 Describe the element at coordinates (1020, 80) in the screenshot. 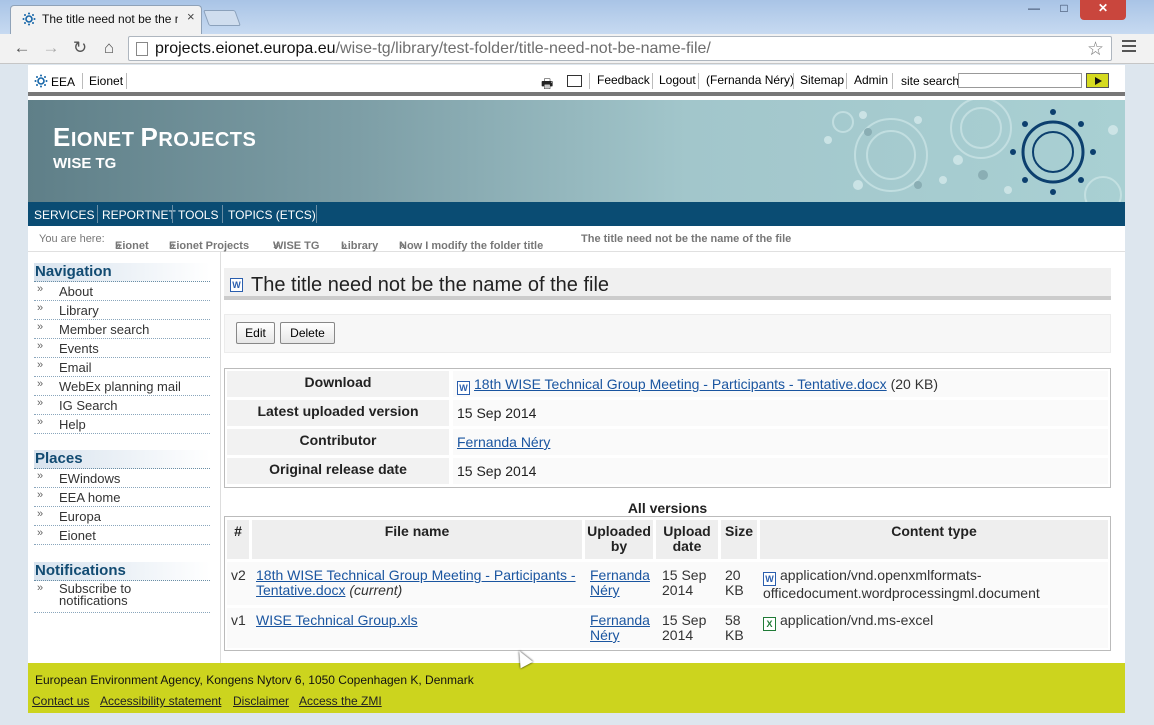

I see `site-search-input` at that location.